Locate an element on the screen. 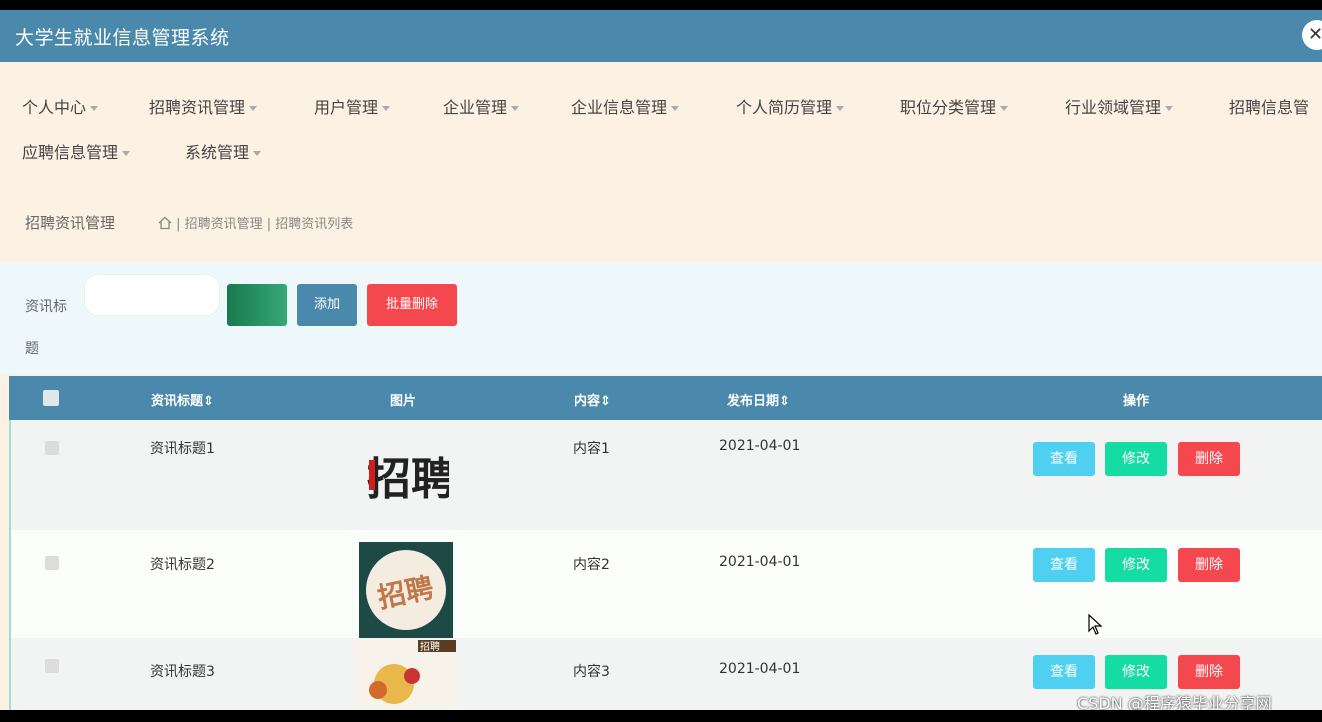 The height and width of the screenshot is (722, 1322). column-header-title: 资讯标题⇕ is located at coordinates (182, 399).